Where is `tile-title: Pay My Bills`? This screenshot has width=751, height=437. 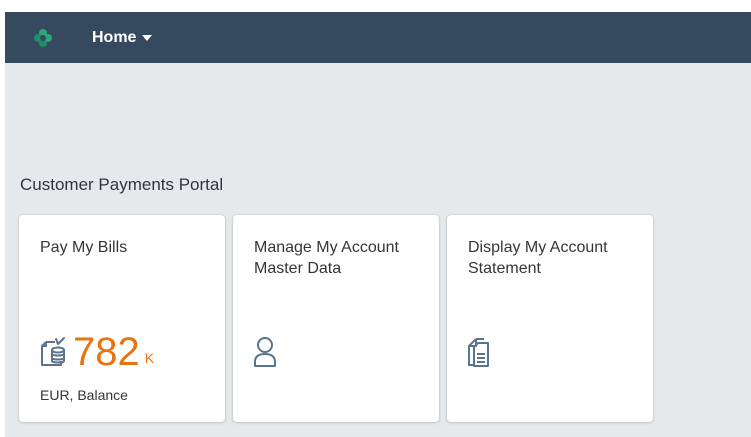 tile-title: Pay My Bills is located at coordinates (84, 247).